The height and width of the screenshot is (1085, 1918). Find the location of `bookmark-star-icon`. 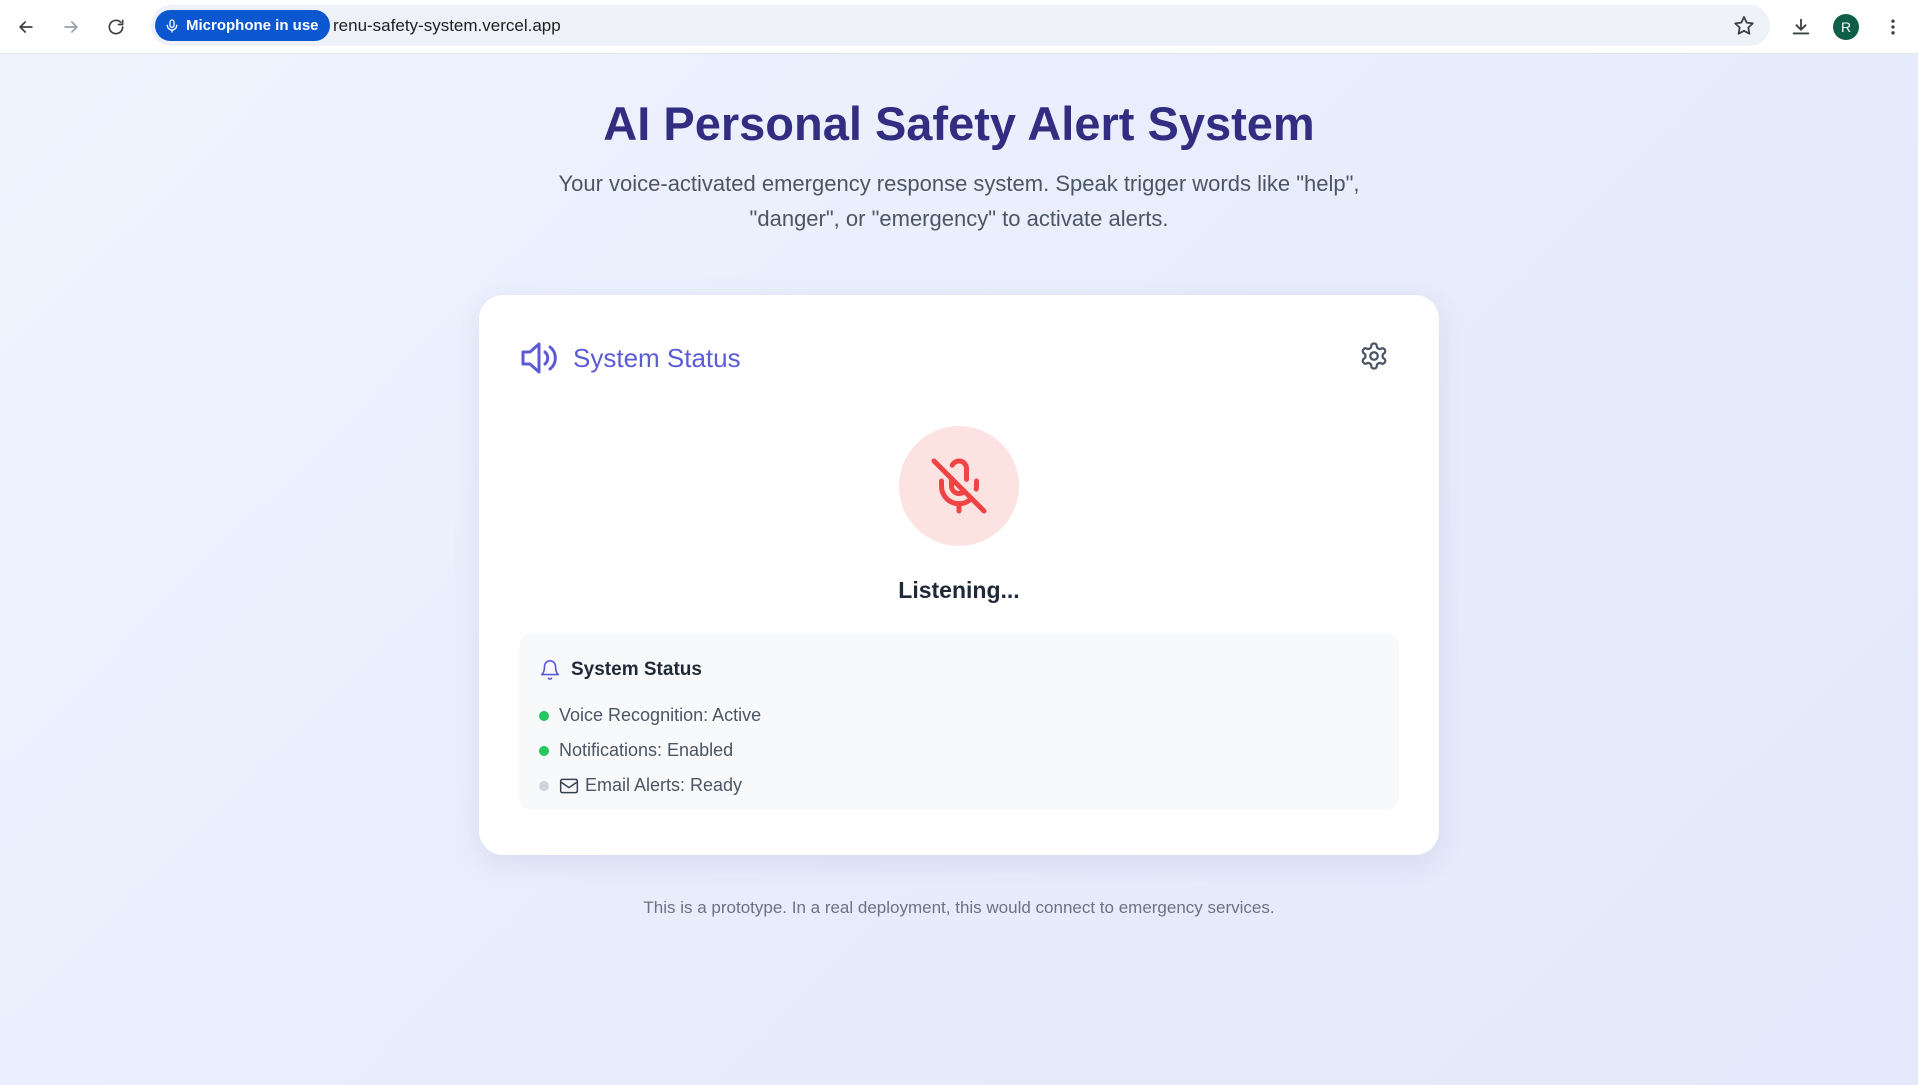

bookmark-star-icon is located at coordinates (1744, 26).